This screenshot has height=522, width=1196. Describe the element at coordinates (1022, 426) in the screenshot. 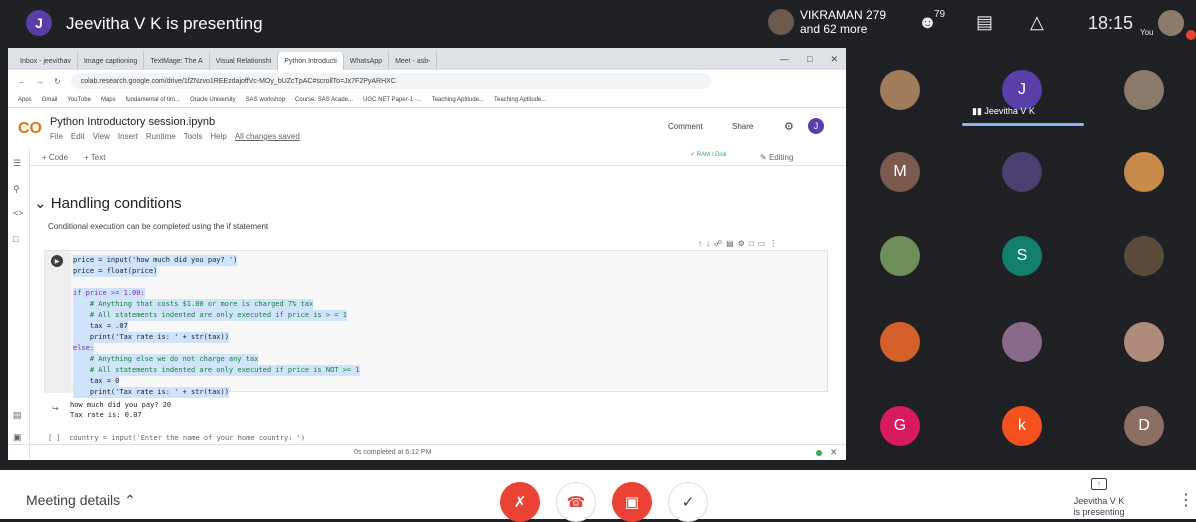

I see `participant-avatar: k` at that location.